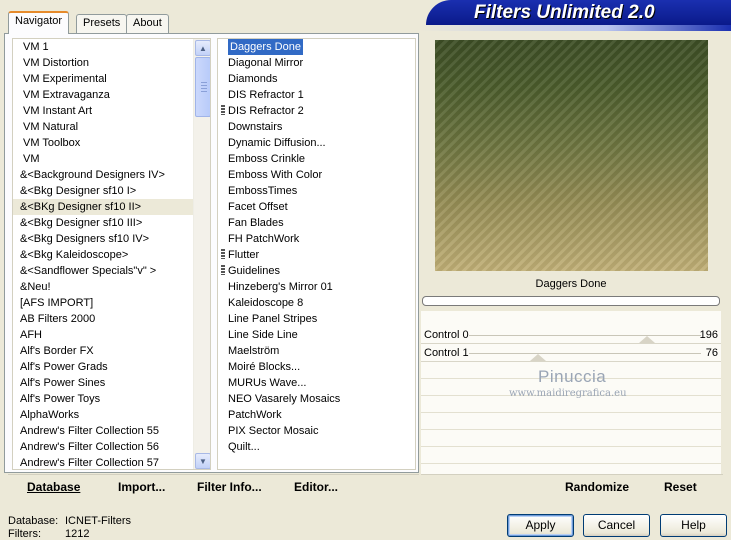 Image resolution: width=731 pixels, height=540 pixels. I want to click on category-item: VM Natural, so click(103, 127).